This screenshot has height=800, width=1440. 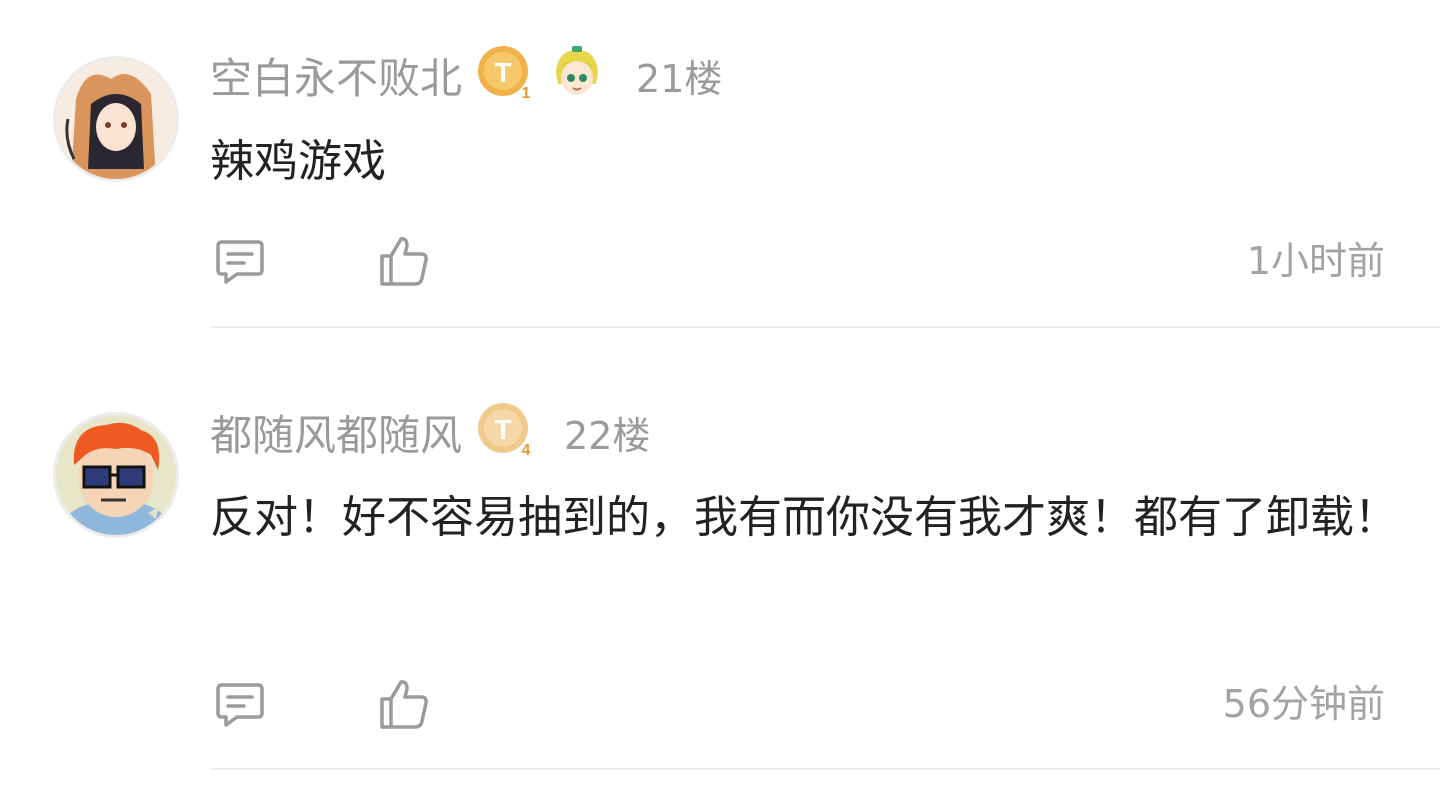 I want to click on divider, so click(x=825, y=769).